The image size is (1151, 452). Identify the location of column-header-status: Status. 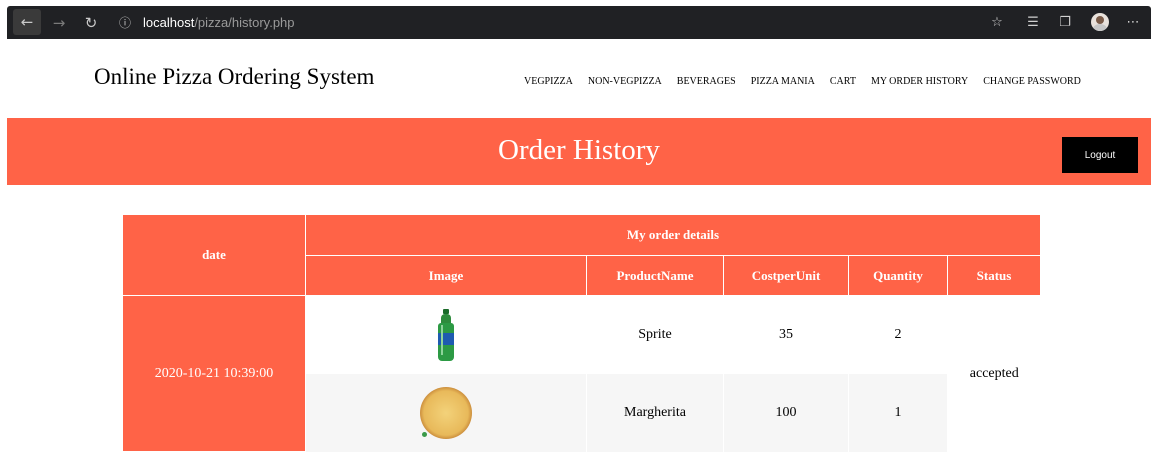
(994, 275).